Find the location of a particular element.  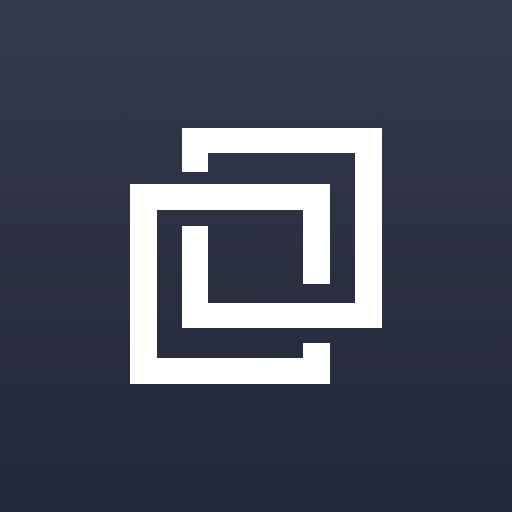

back-square-left-stub is located at coordinates (195, 150).